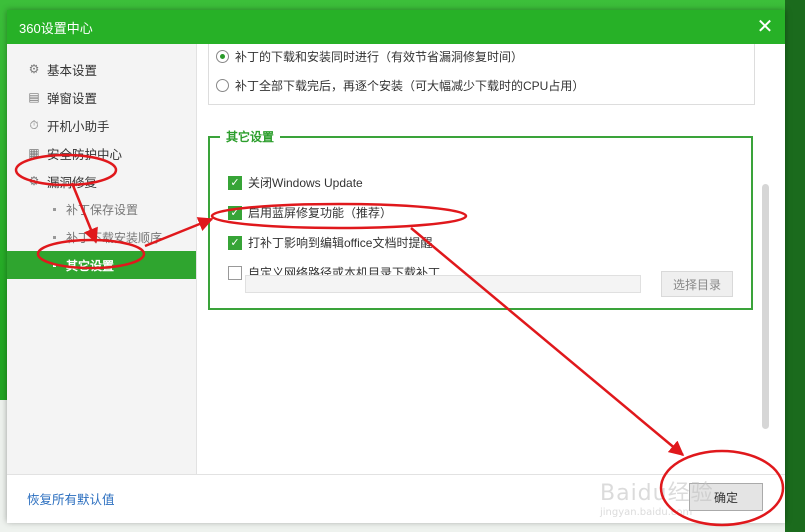  I want to click on sidebar-item-security-center: ▦ 安全防护中心, so click(101, 153).